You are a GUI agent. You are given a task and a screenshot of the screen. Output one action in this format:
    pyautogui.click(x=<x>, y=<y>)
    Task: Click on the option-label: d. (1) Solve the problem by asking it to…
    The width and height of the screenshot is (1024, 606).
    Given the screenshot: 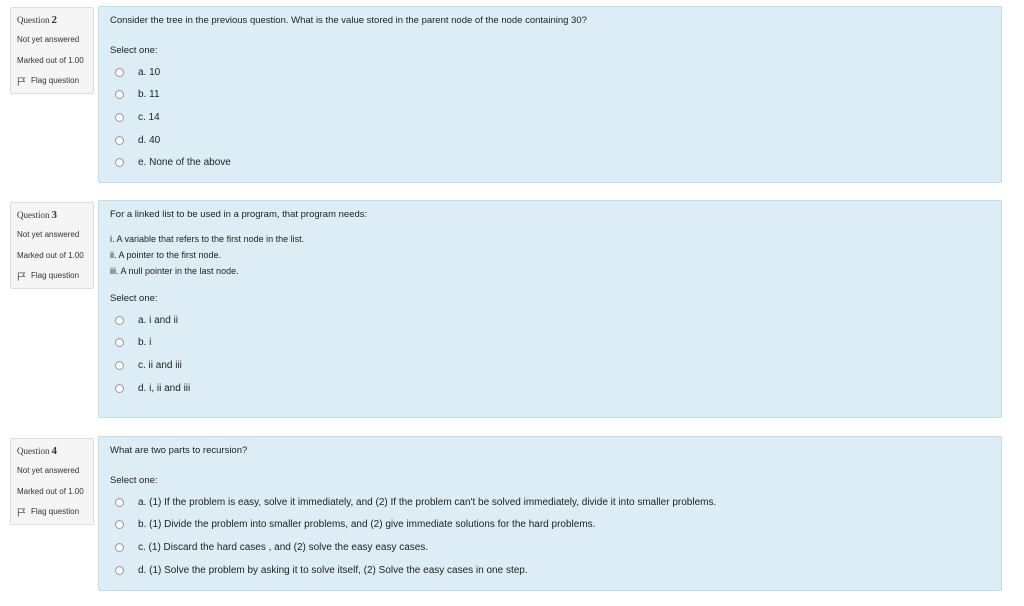 What is the action you would take?
    pyautogui.click(x=333, y=570)
    